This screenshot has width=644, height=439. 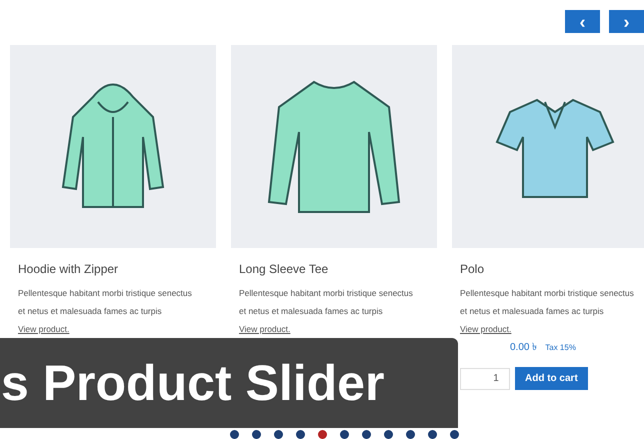 What do you see at coordinates (284, 269) in the screenshot?
I see `product-name: Long Sleeve Tee` at bounding box center [284, 269].